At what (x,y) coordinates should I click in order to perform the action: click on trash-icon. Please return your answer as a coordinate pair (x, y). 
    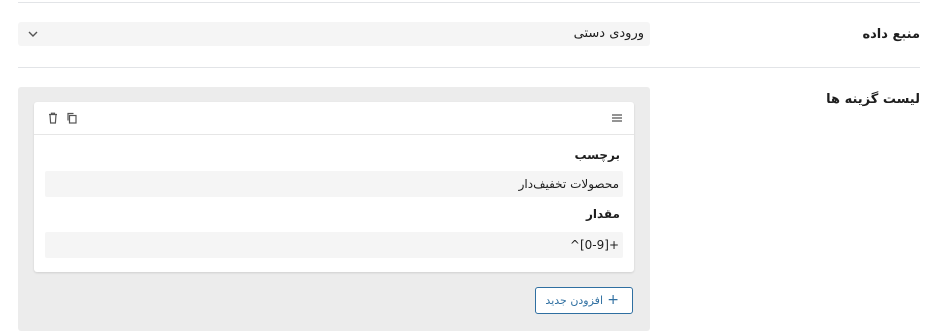
    Looking at the image, I should click on (53, 118).